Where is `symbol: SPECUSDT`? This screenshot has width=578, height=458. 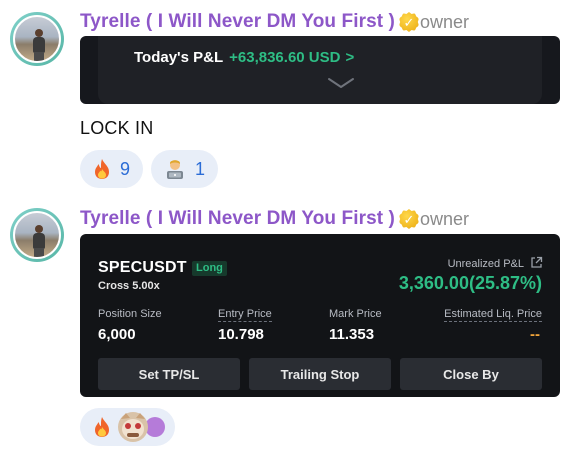 symbol: SPECUSDT is located at coordinates (142, 267).